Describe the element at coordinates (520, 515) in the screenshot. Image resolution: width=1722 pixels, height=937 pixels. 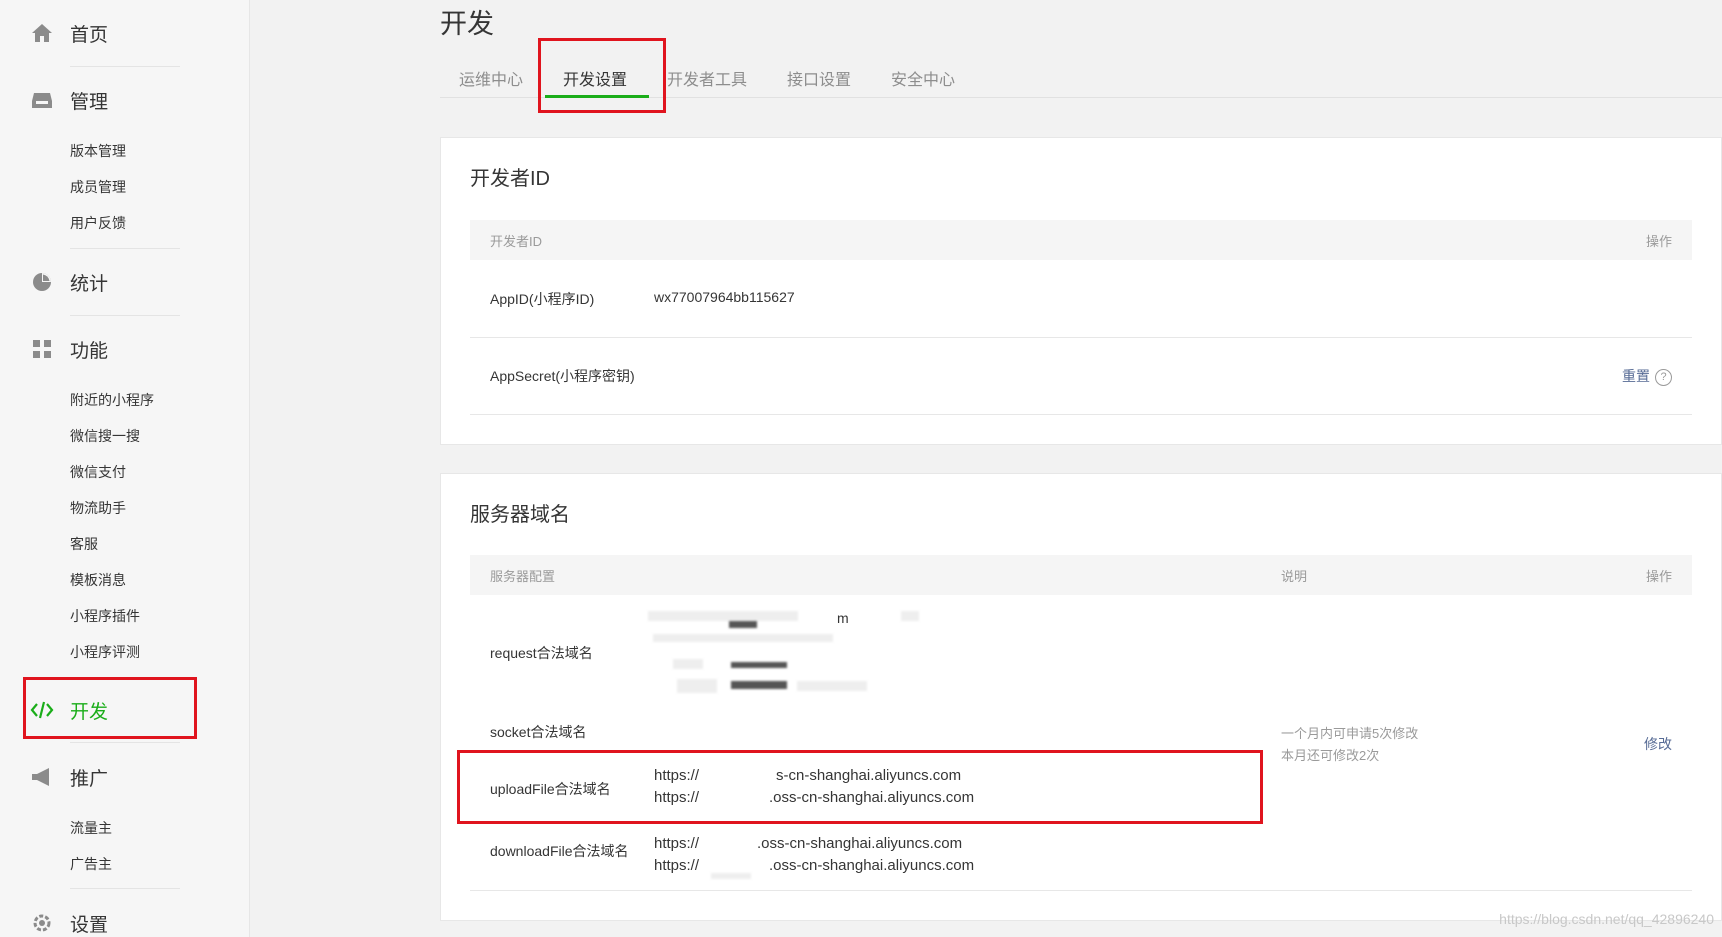
I see `server-domain-title: 服务器域名` at that location.